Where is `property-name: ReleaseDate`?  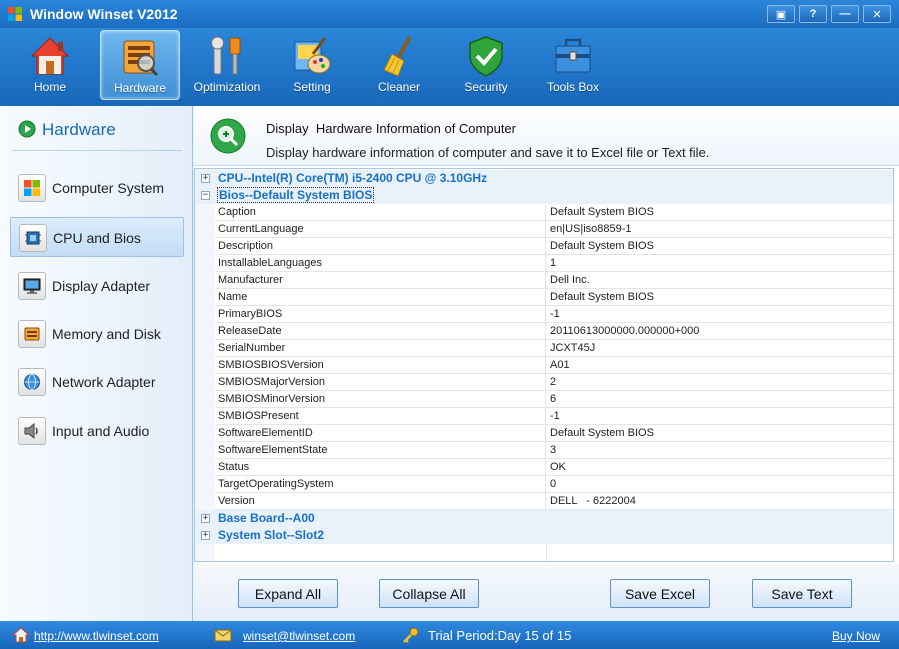
property-name: ReleaseDate is located at coordinates (380, 331).